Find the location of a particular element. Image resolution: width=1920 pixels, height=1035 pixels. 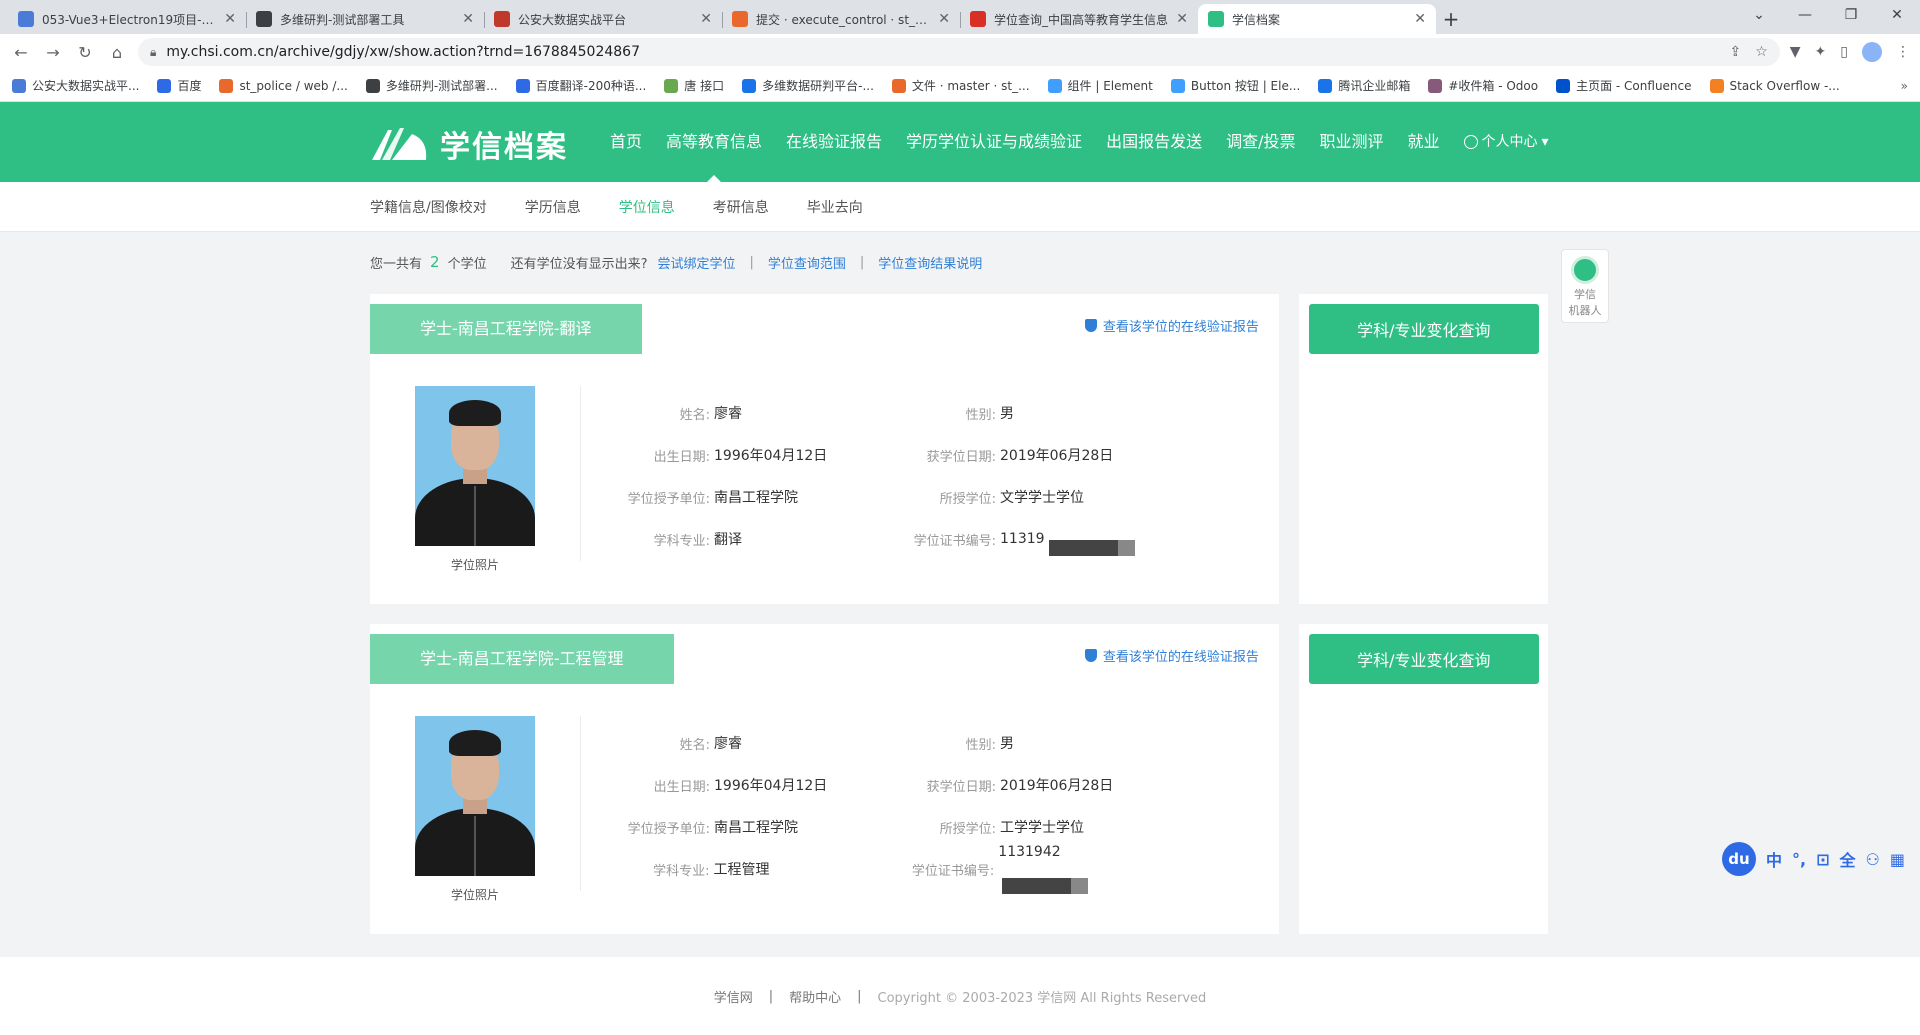

forward-icon: → is located at coordinates (53, 52).